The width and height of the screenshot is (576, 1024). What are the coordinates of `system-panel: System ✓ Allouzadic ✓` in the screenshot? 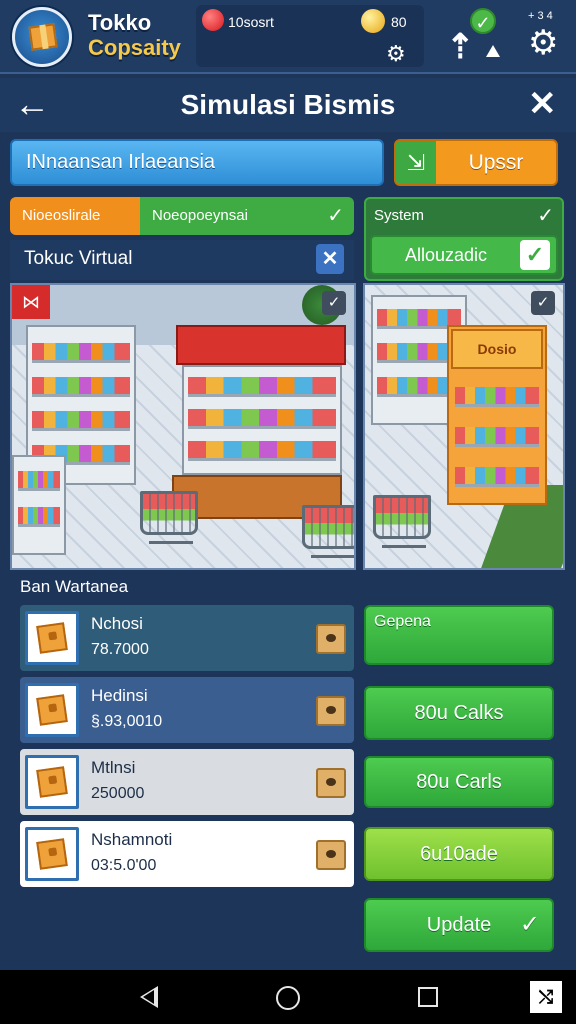 It's located at (464, 239).